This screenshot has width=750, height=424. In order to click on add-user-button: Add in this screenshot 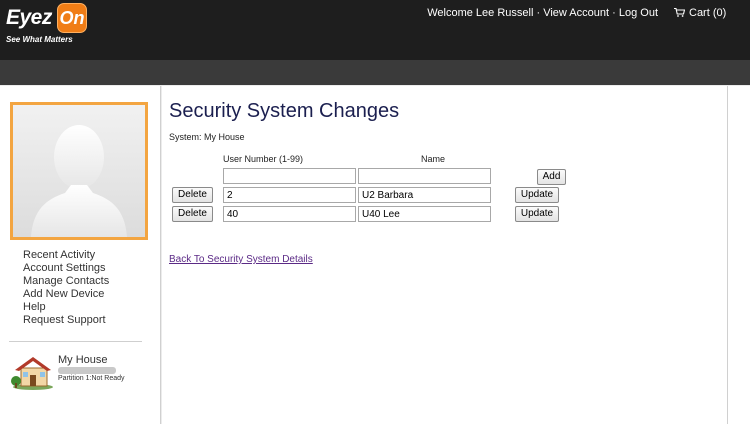, I will do `click(551, 177)`.